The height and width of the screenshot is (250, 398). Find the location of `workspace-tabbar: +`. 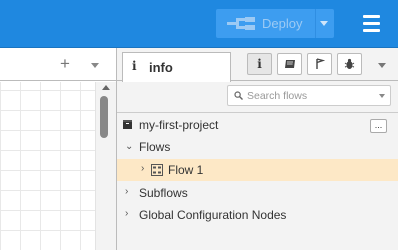

workspace-tabbar: + is located at coordinates (58, 64).